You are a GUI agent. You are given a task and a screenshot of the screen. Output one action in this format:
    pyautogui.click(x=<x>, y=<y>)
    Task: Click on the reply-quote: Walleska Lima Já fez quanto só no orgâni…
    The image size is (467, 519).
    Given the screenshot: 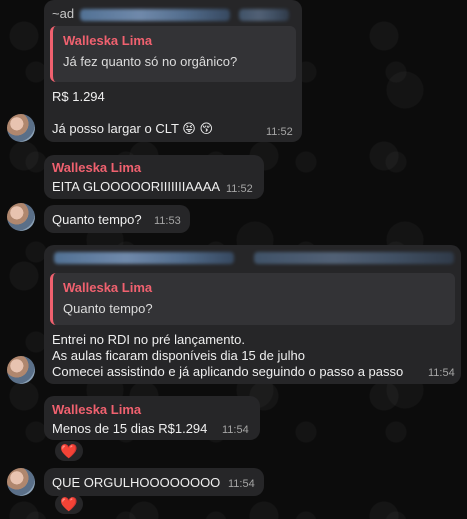 What is the action you would take?
    pyautogui.click(x=173, y=54)
    